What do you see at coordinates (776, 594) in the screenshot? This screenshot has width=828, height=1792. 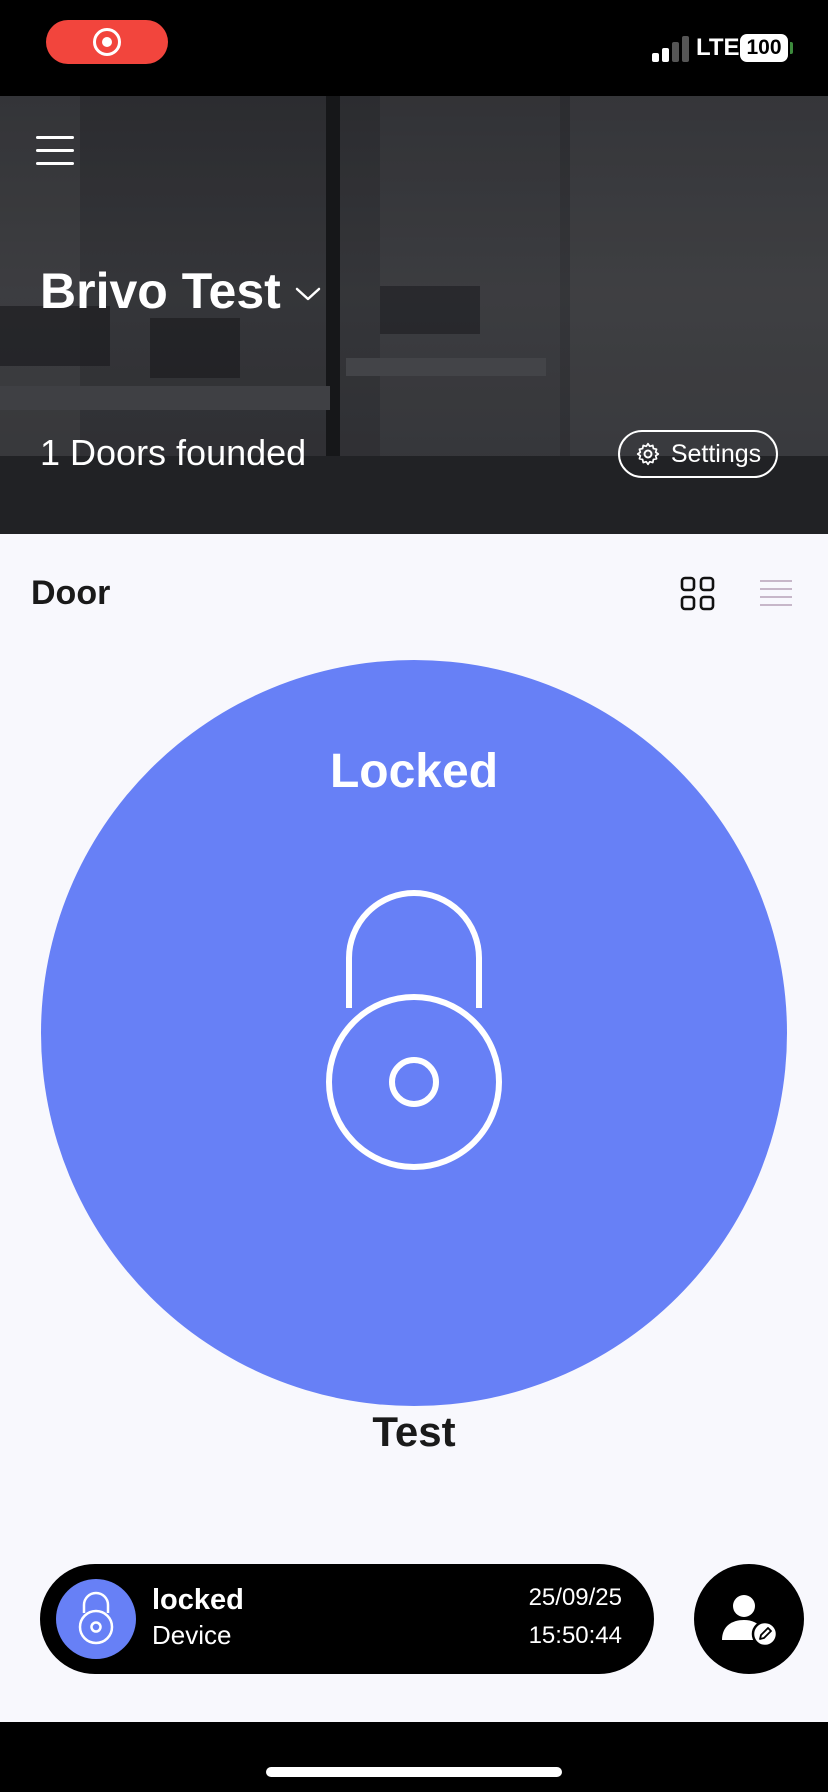 I see `list-view-icon` at bounding box center [776, 594].